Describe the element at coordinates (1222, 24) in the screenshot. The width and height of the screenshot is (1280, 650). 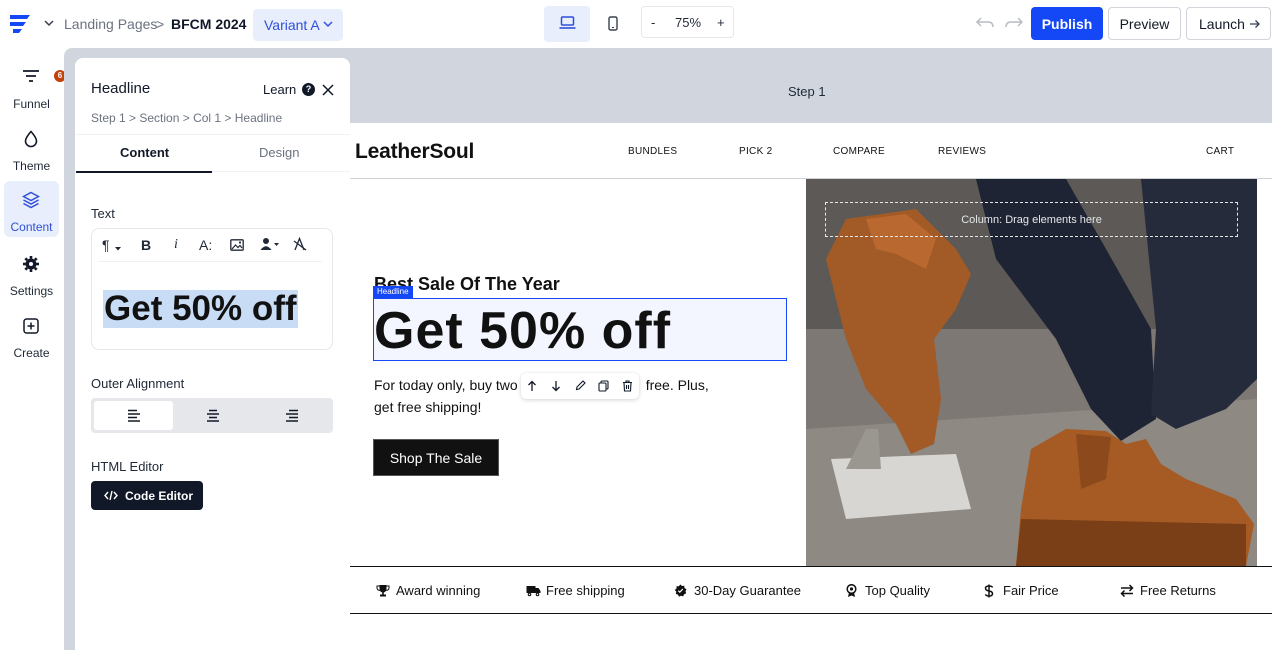
I see `launch-label: Launch` at that location.